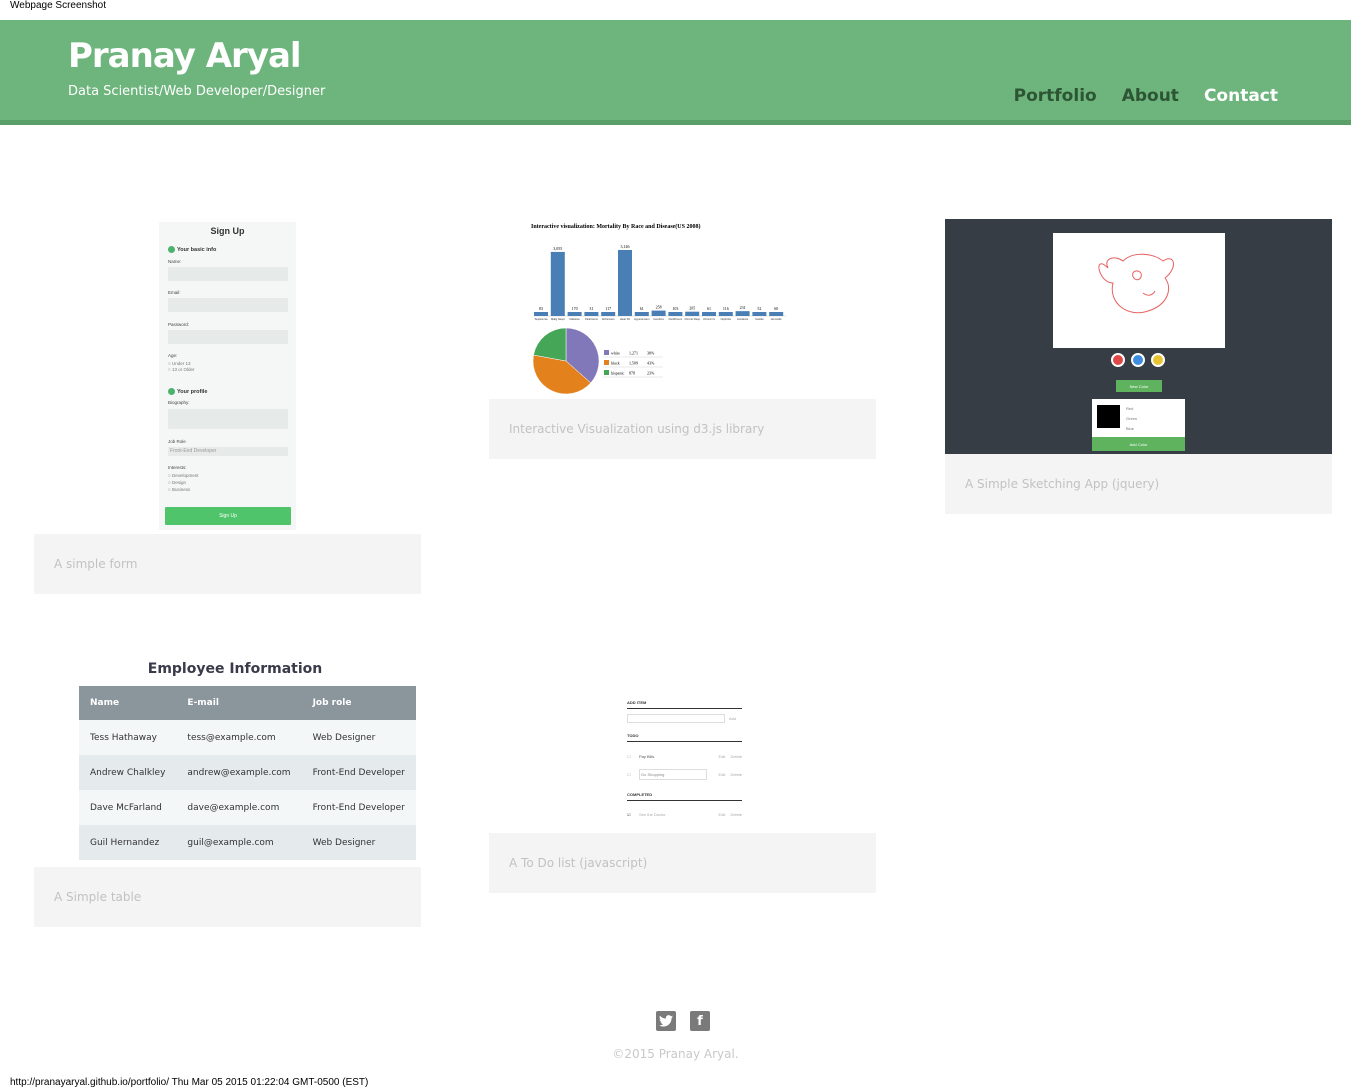 Image resolution: width=1351 pixels, height=1089 pixels. Describe the element at coordinates (684, 814) in the screenshot. I see `todo-item-completed: ☑ See the Doctor Edit Delete` at that location.